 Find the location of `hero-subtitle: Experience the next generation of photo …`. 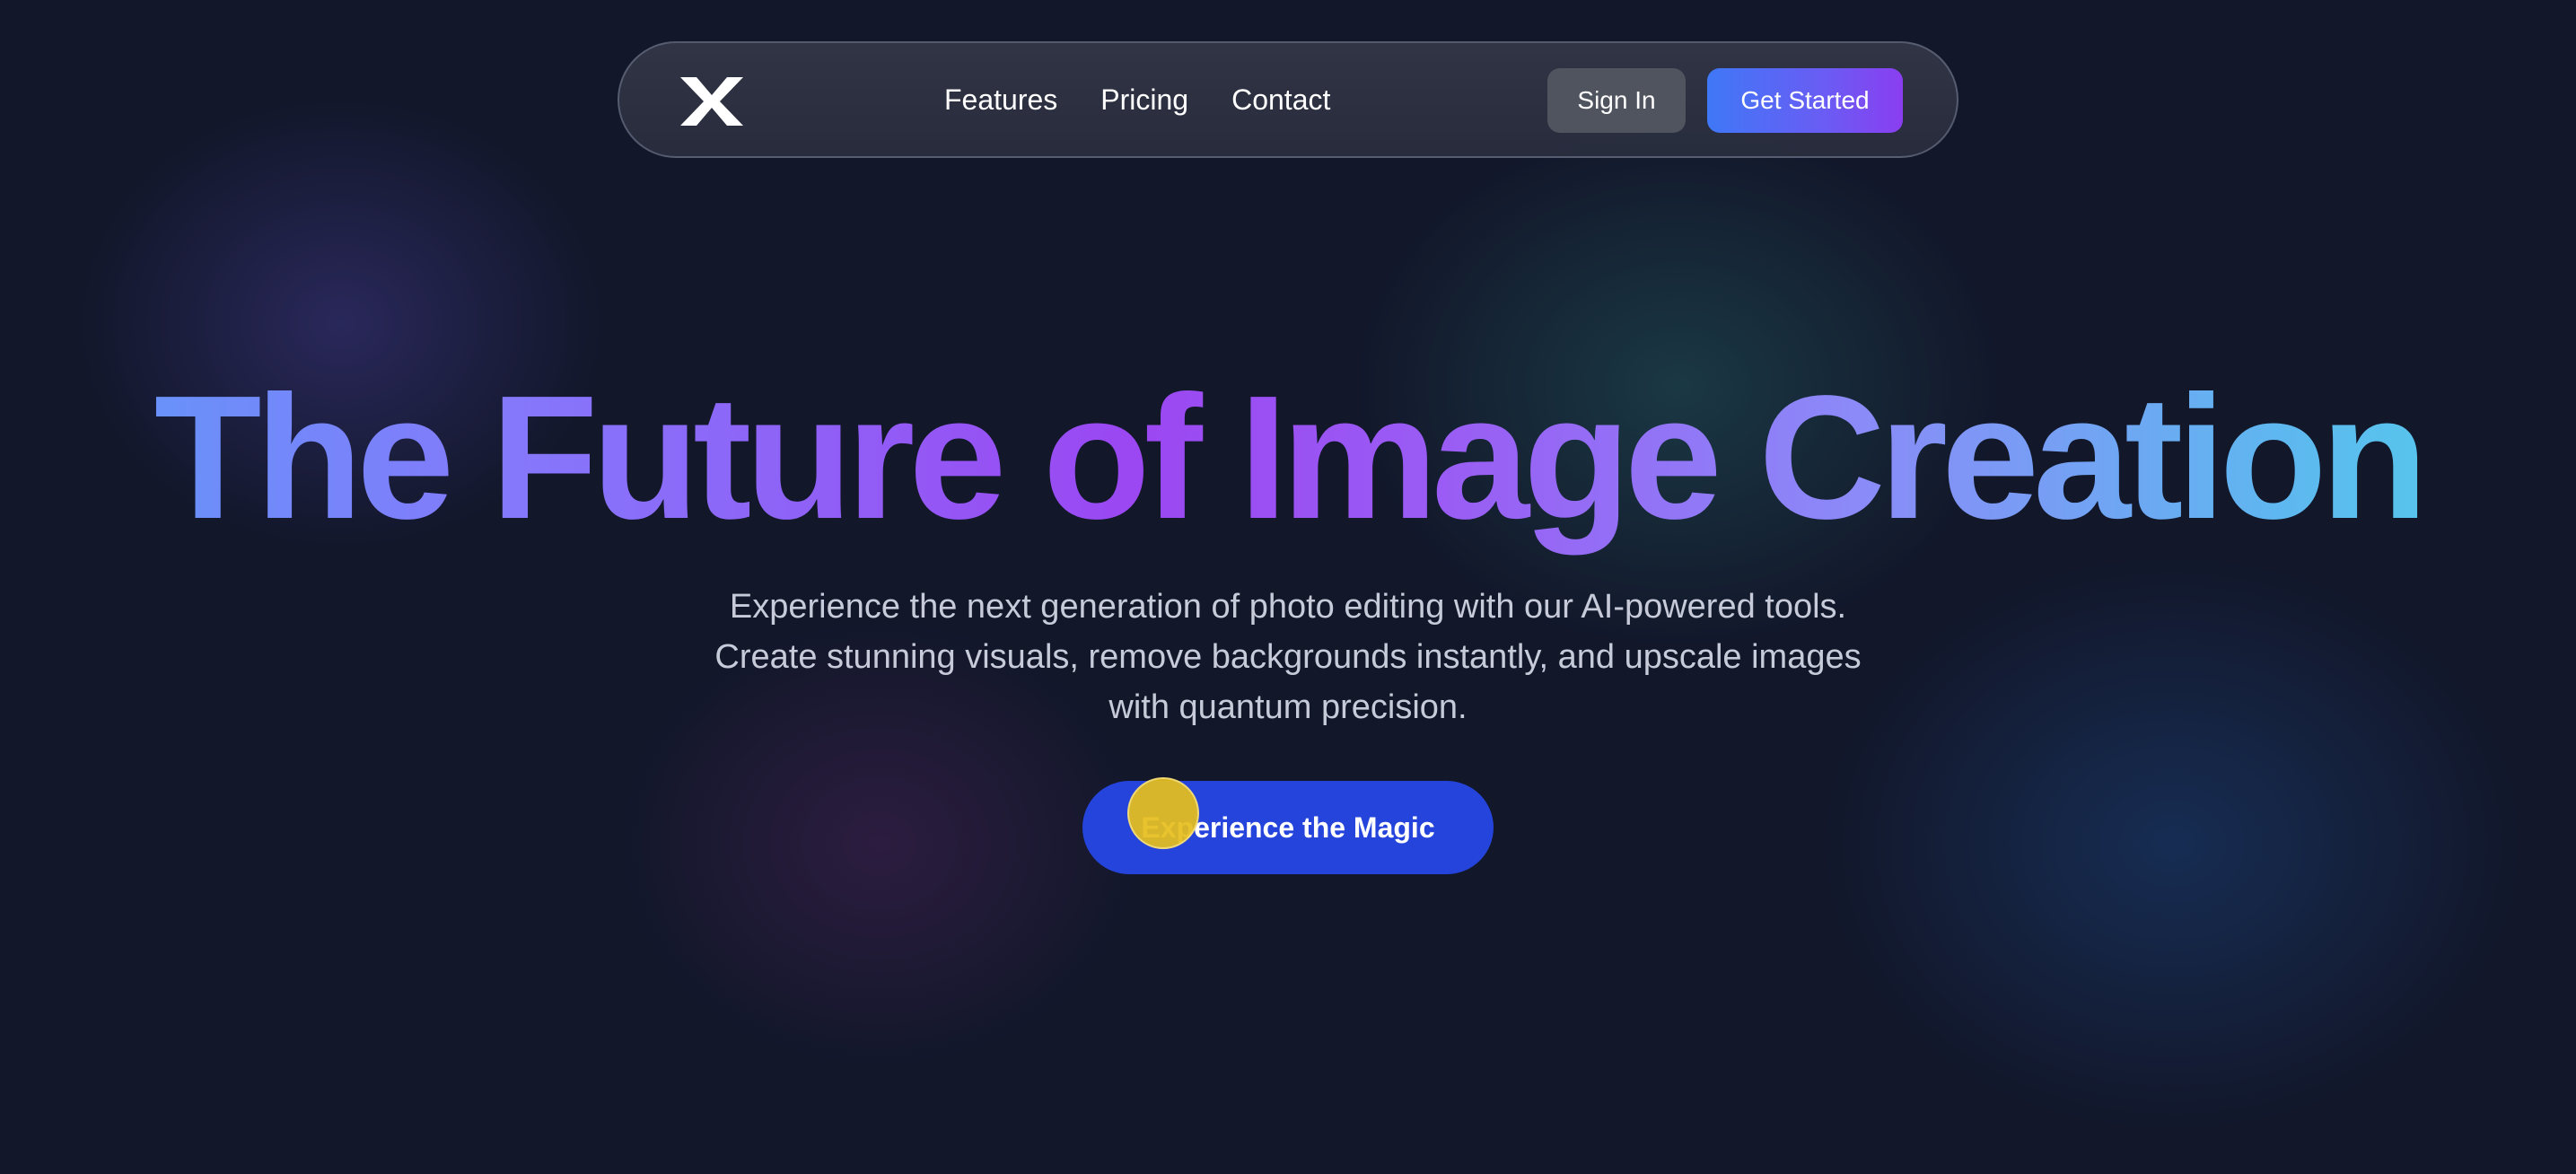

hero-subtitle: Experience the next generation of photo … is located at coordinates (1288, 657).